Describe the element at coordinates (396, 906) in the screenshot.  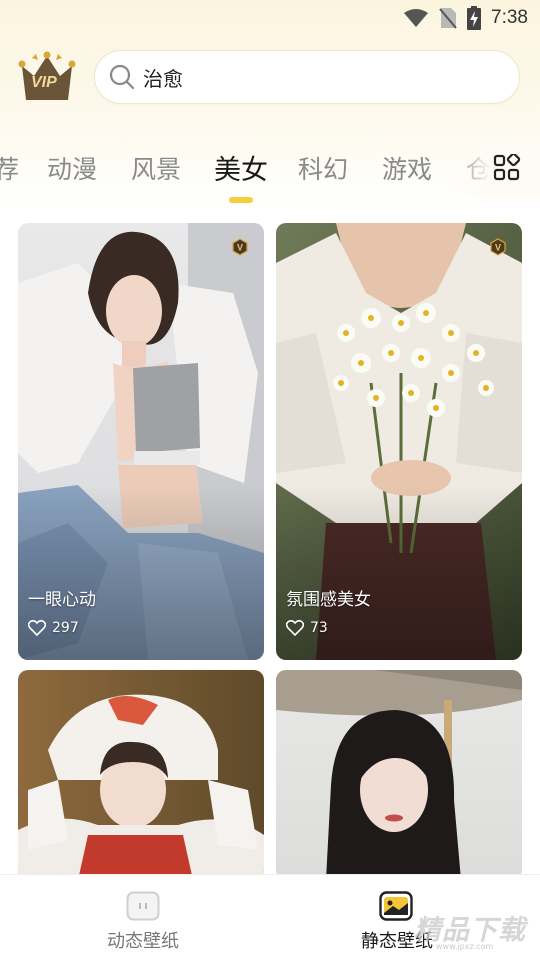
I see `static-wallpaper-icon` at that location.